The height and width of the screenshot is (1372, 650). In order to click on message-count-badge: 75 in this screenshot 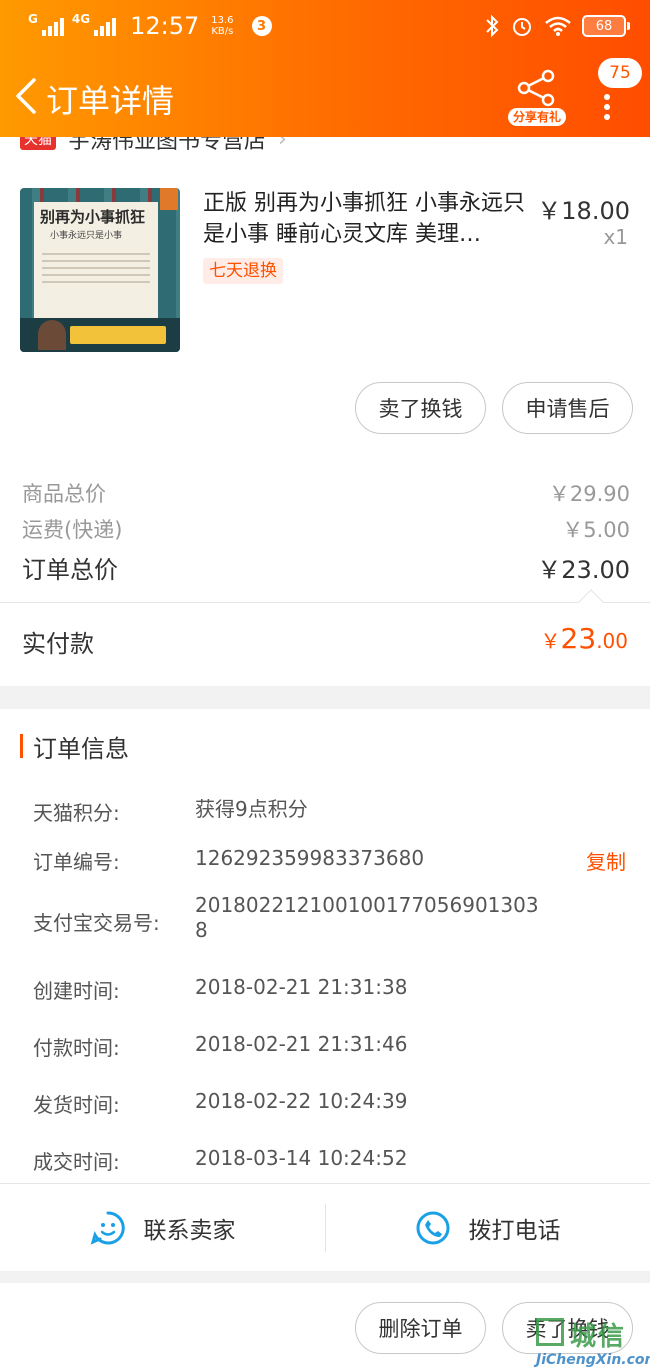, I will do `click(620, 73)`.